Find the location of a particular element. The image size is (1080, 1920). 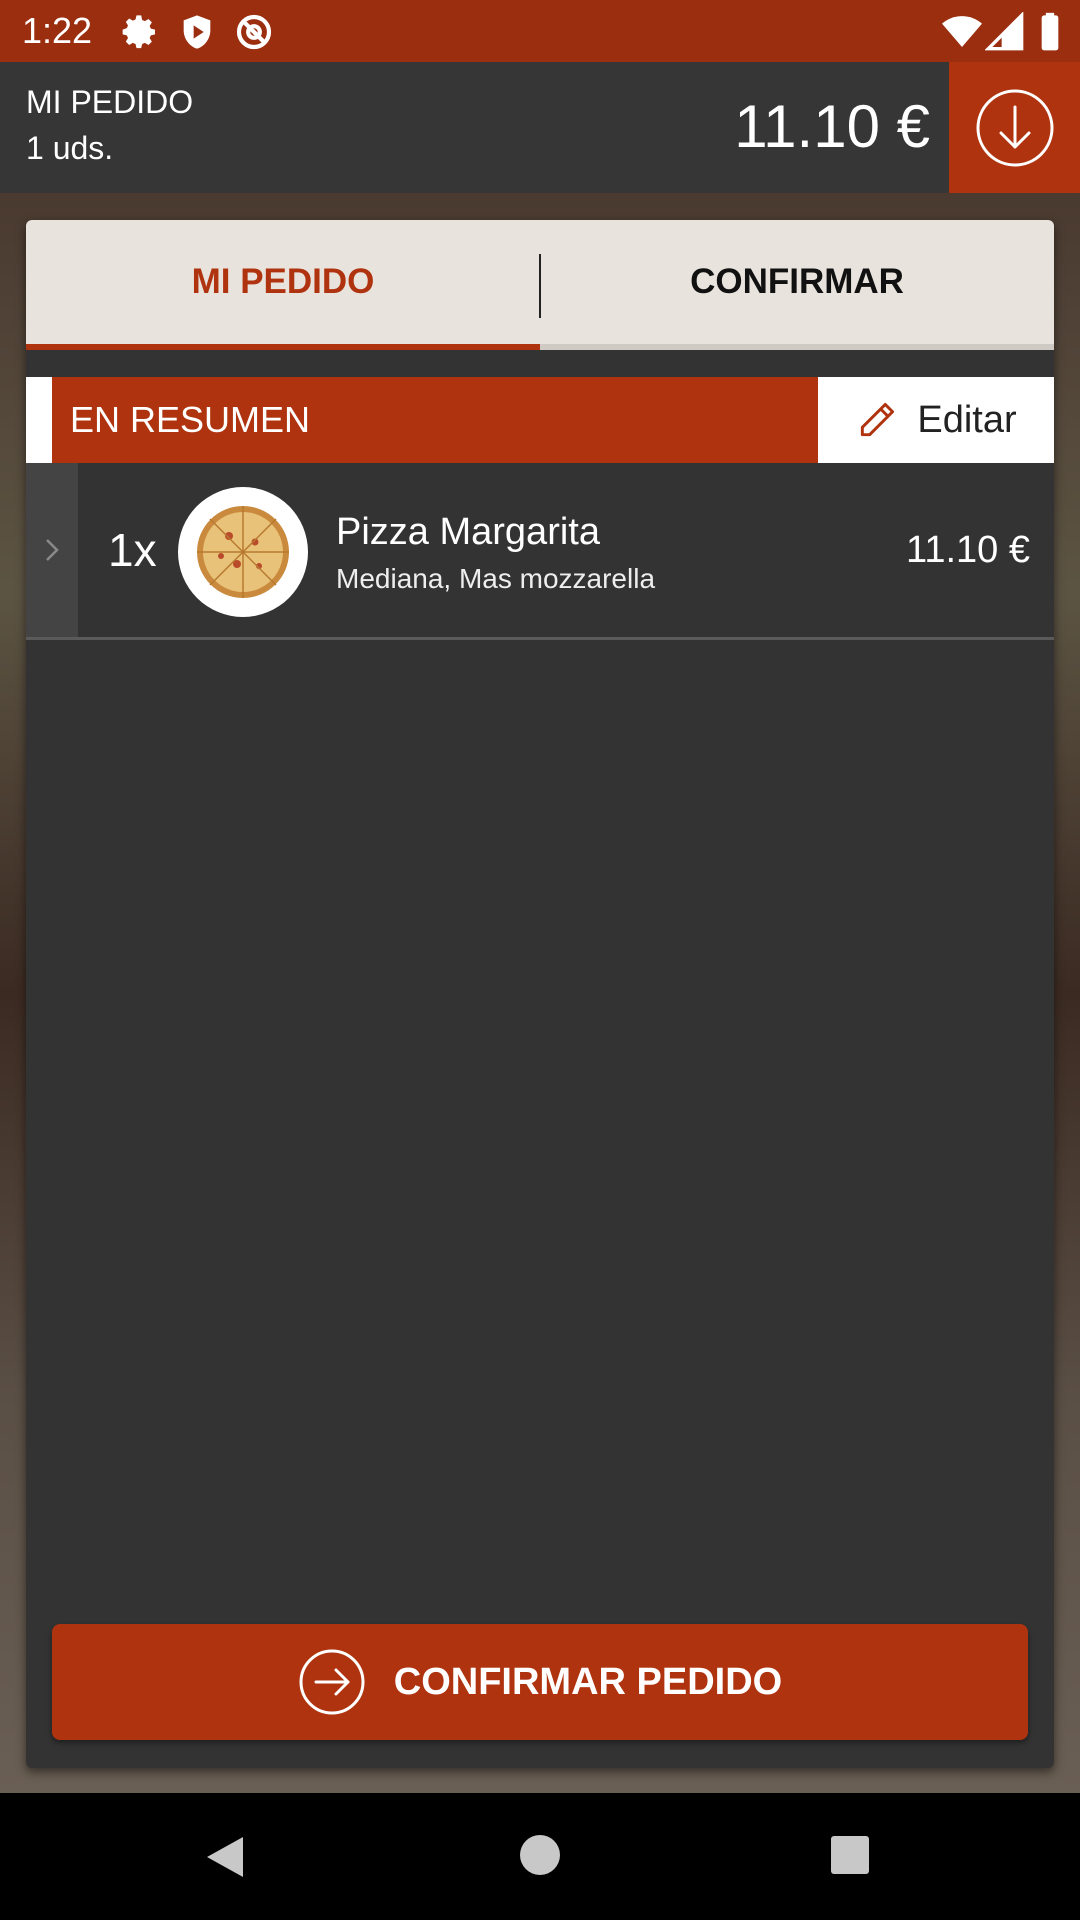

system-nav-bar is located at coordinates (540, 1856).